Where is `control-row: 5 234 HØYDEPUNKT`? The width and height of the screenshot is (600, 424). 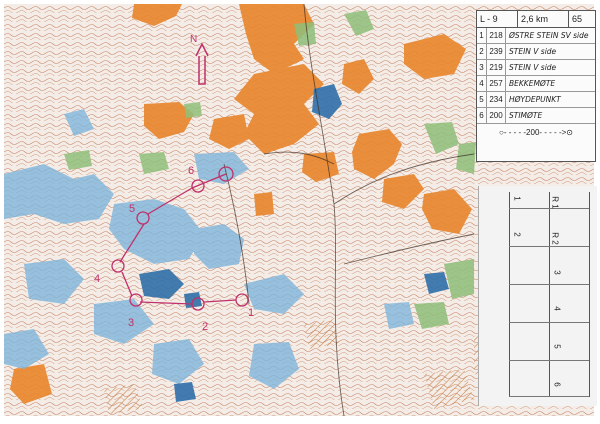 control-row: 5 234 HØYDEPUNKT is located at coordinates (536, 100).